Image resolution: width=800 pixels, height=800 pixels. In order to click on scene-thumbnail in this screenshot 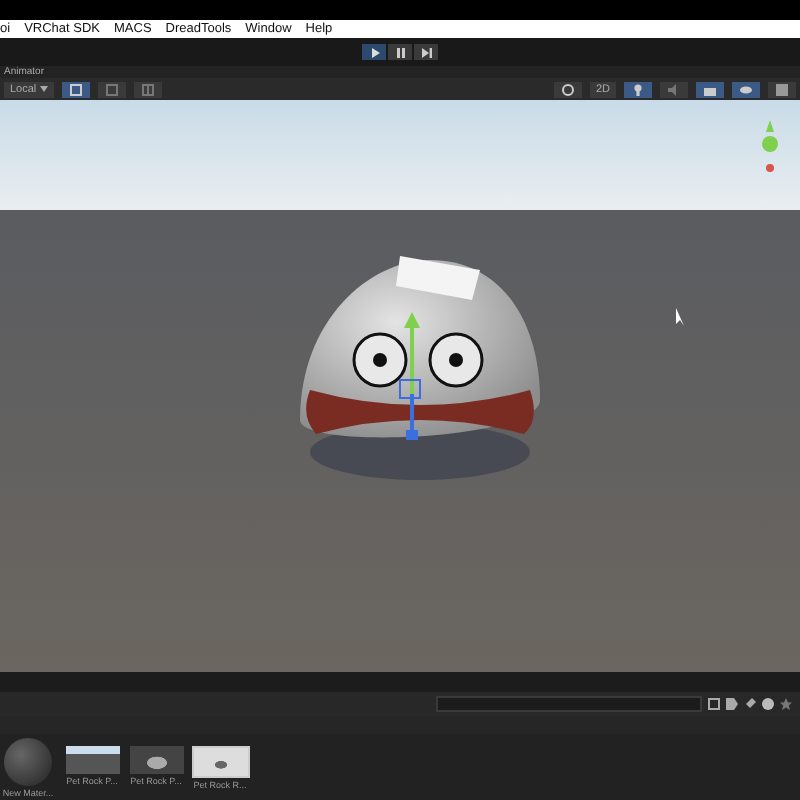, I will do `click(92, 760)`.